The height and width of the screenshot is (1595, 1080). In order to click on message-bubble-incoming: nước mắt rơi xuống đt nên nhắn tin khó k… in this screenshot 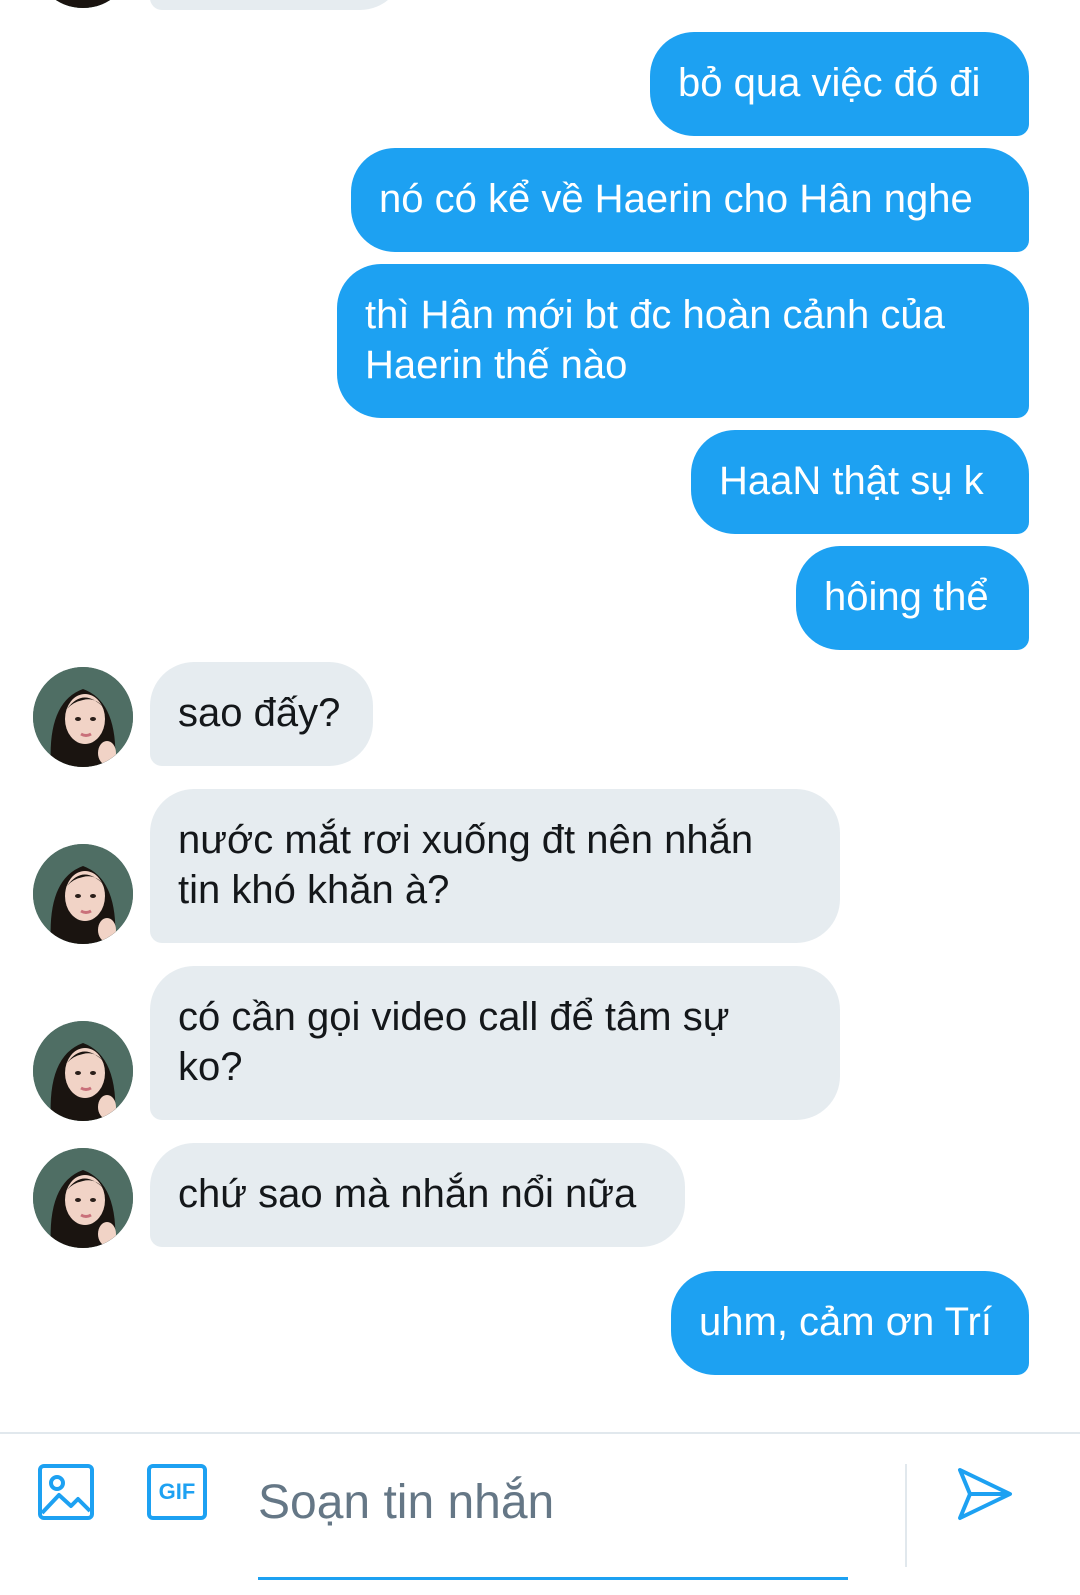, I will do `click(495, 866)`.